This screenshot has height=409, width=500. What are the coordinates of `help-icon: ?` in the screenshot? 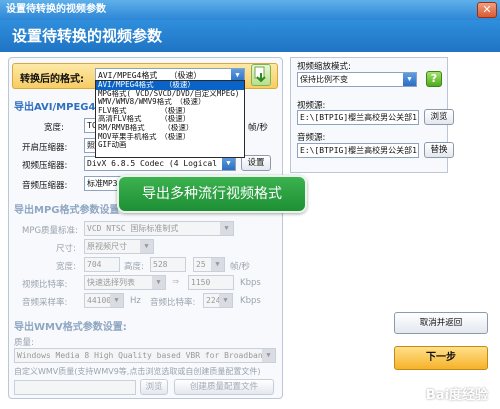 It's located at (434, 79).